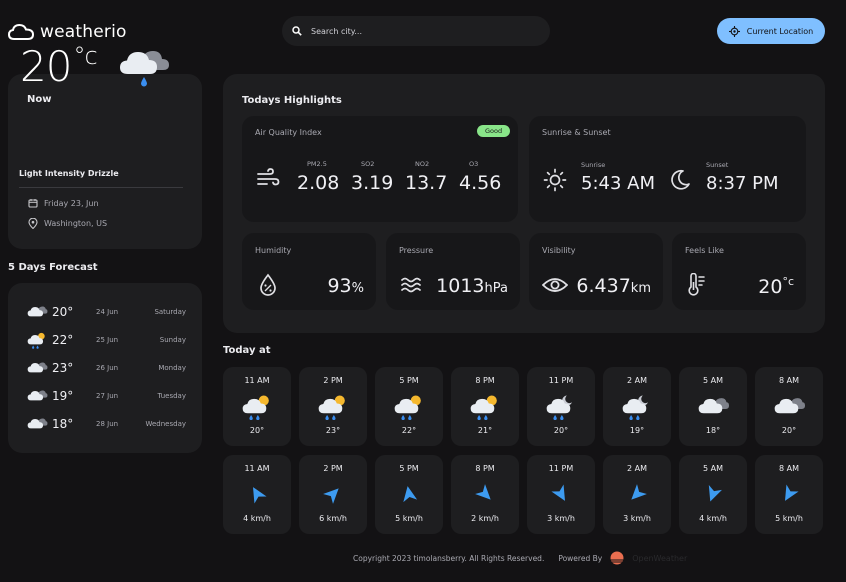 The height and width of the screenshot is (582, 846). What do you see at coordinates (411, 285) in the screenshot?
I see `pressure-waves-icon` at bounding box center [411, 285].